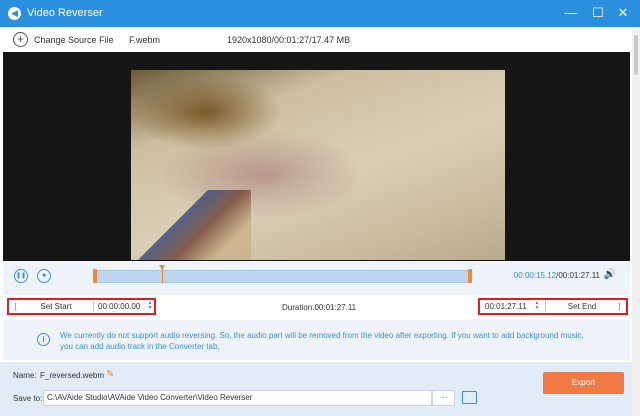 The image size is (640, 416). What do you see at coordinates (623, 13) in the screenshot?
I see `close-icon: ✕` at bounding box center [623, 13].